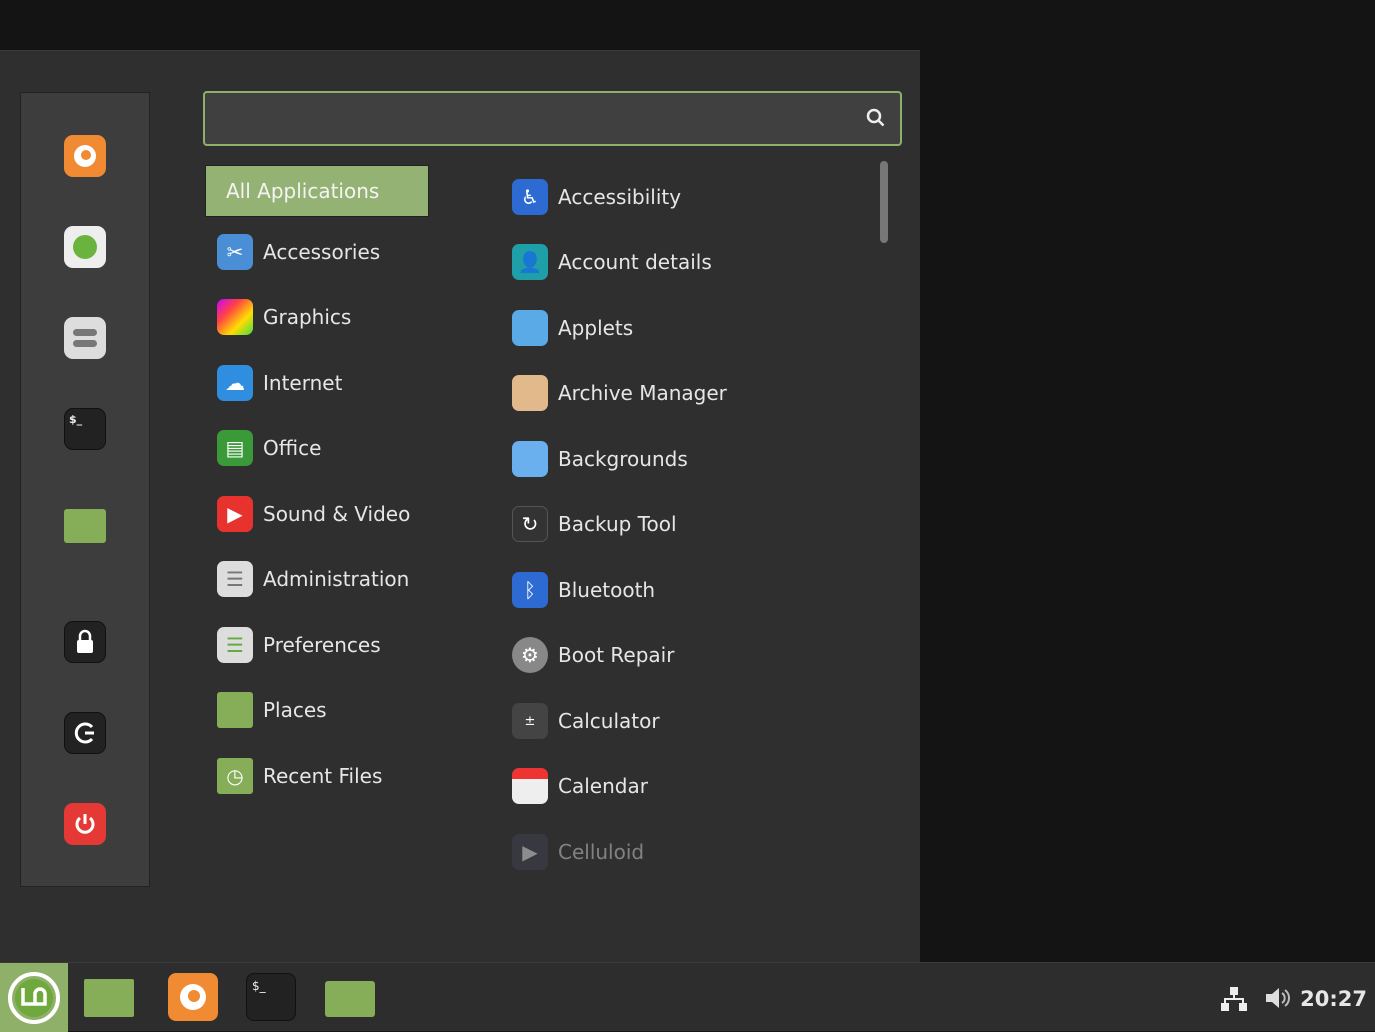  What do you see at coordinates (317, 579) in the screenshot?
I see `category-administration: ☰ Administration` at bounding box center [317, 579].